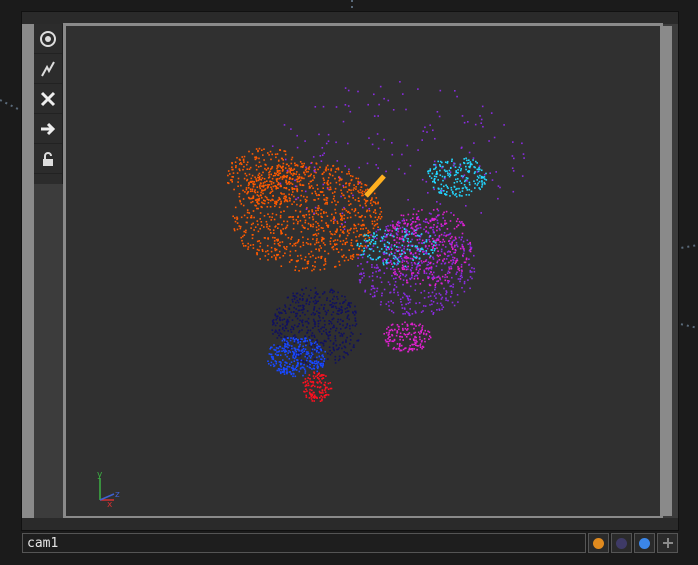 Image resolution: width=698 pixels, height=565 pixels. I want to click on plus-icon, so click(667, 543).